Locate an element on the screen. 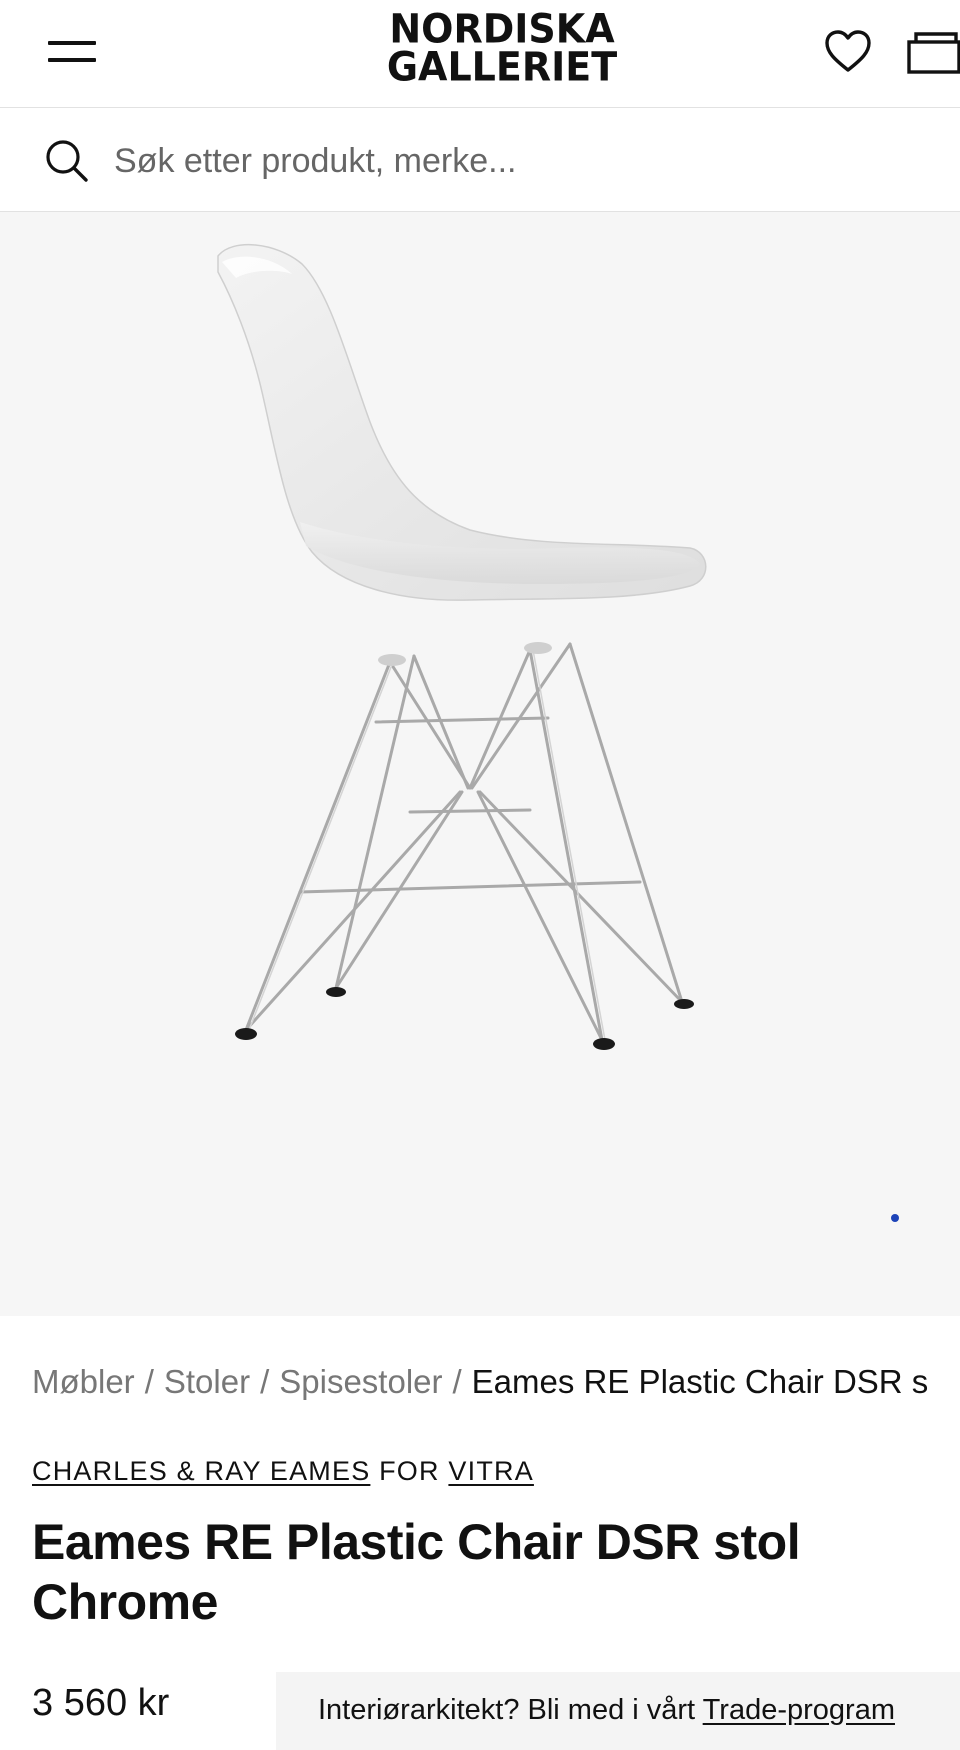 This screenshot has height=1750, width=960. for-label: FOR is located at coordinates (409, 1471).